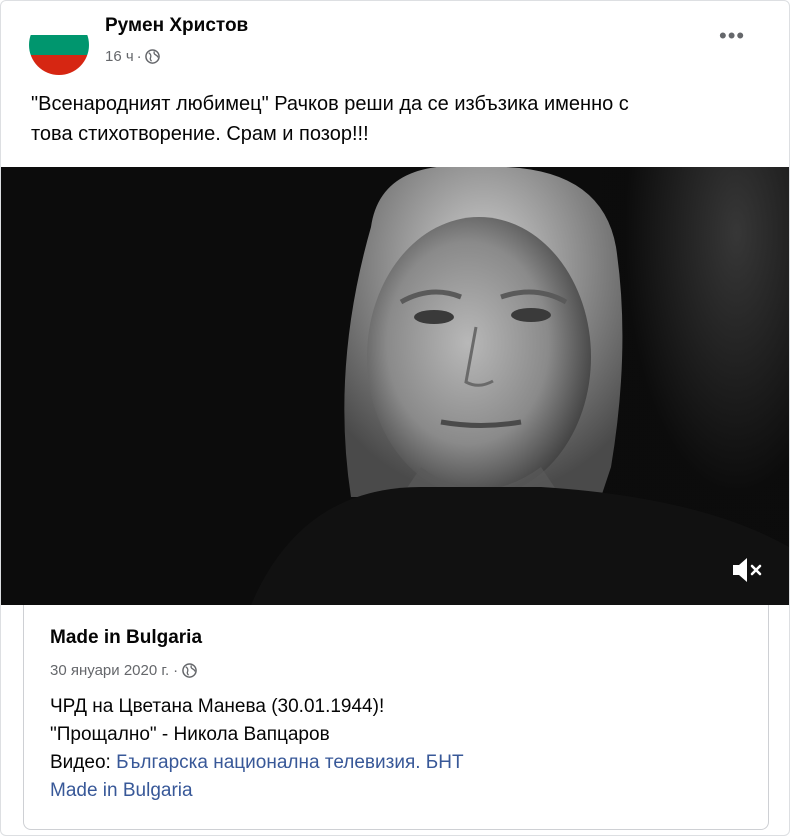 The height and width of the screenshot is (836, 790). What do you see at coordinates (747, 570) in the screenshot?
I see `mute-volume-icon` at bounding box center [747, 570].